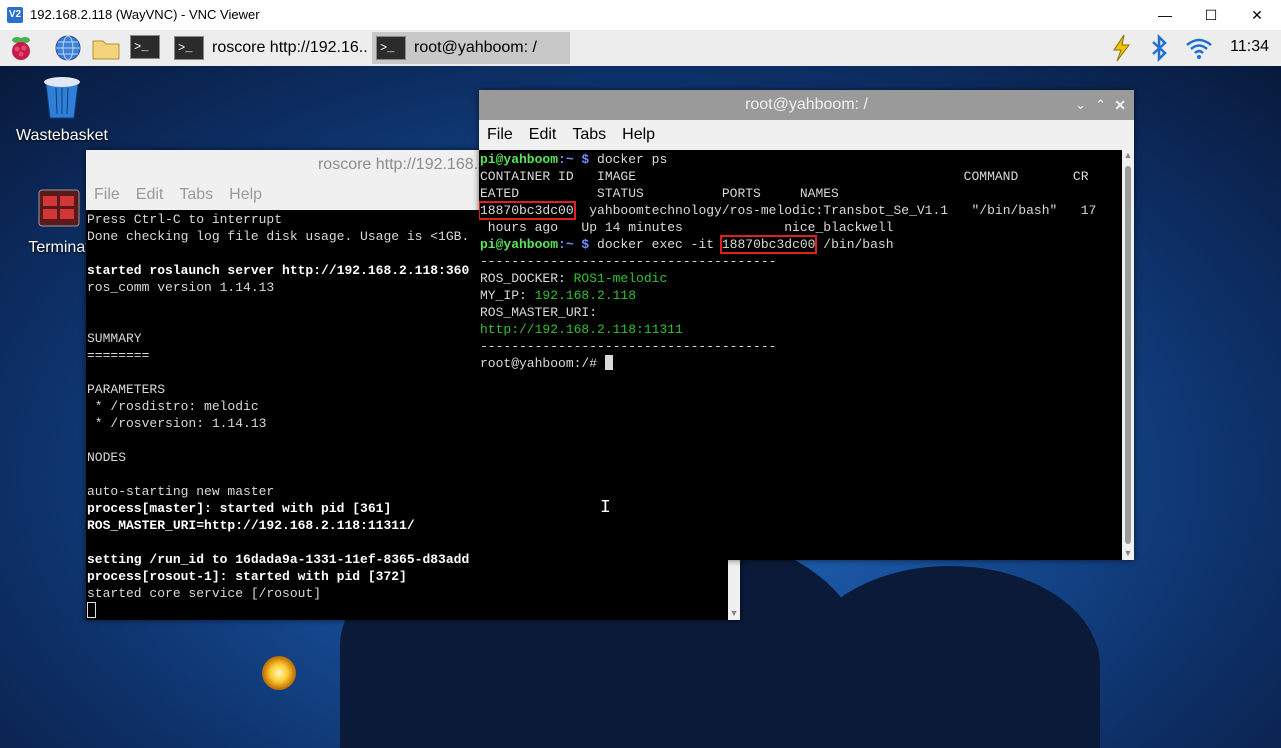 The width and height of the screenshot is (1281, 748). What do you see at coordinates (784, 176) in the screenshot?
I see `terminal-line: CONTAINER ID IMAGE COMMAND CR` at bounding box center [784, 176].